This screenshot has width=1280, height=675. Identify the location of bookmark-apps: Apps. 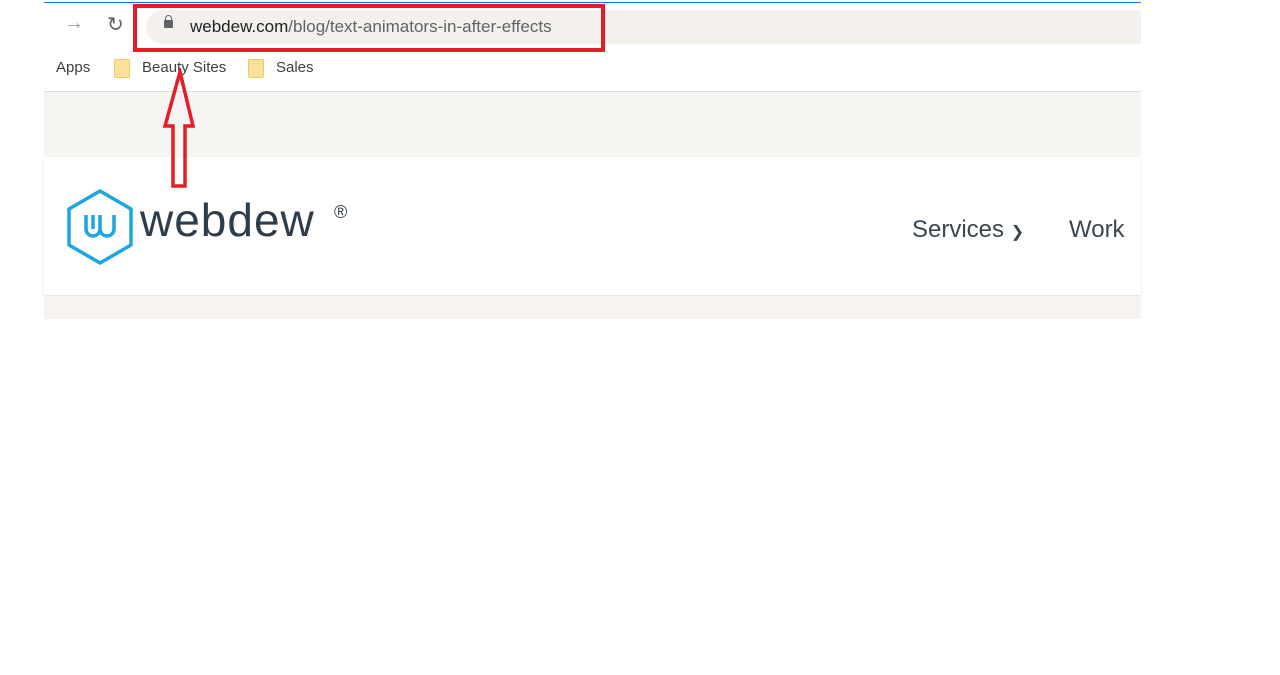
(73, 67).